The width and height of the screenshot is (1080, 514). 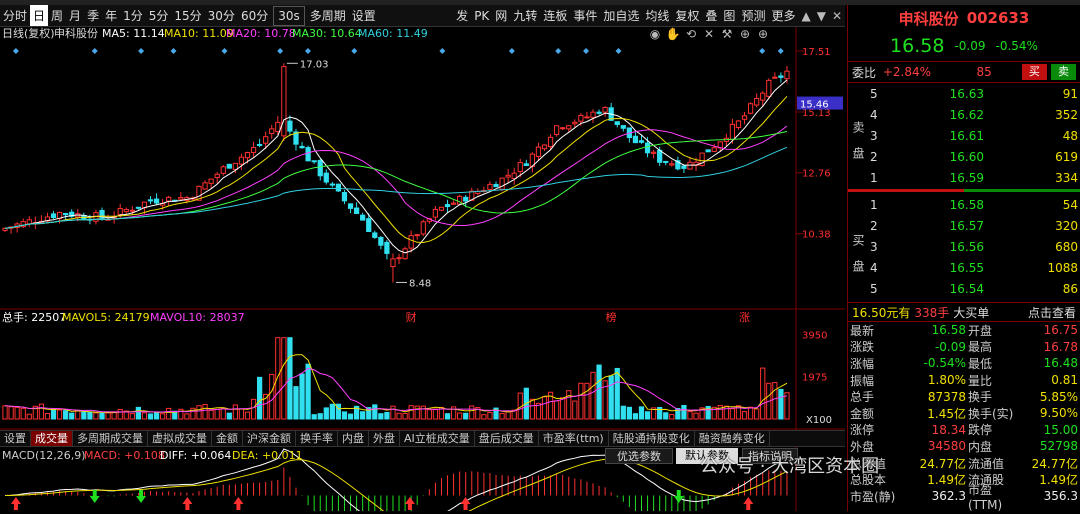 I want to click on indicator-tab-1: 成交量, so click(x=52, y=438).